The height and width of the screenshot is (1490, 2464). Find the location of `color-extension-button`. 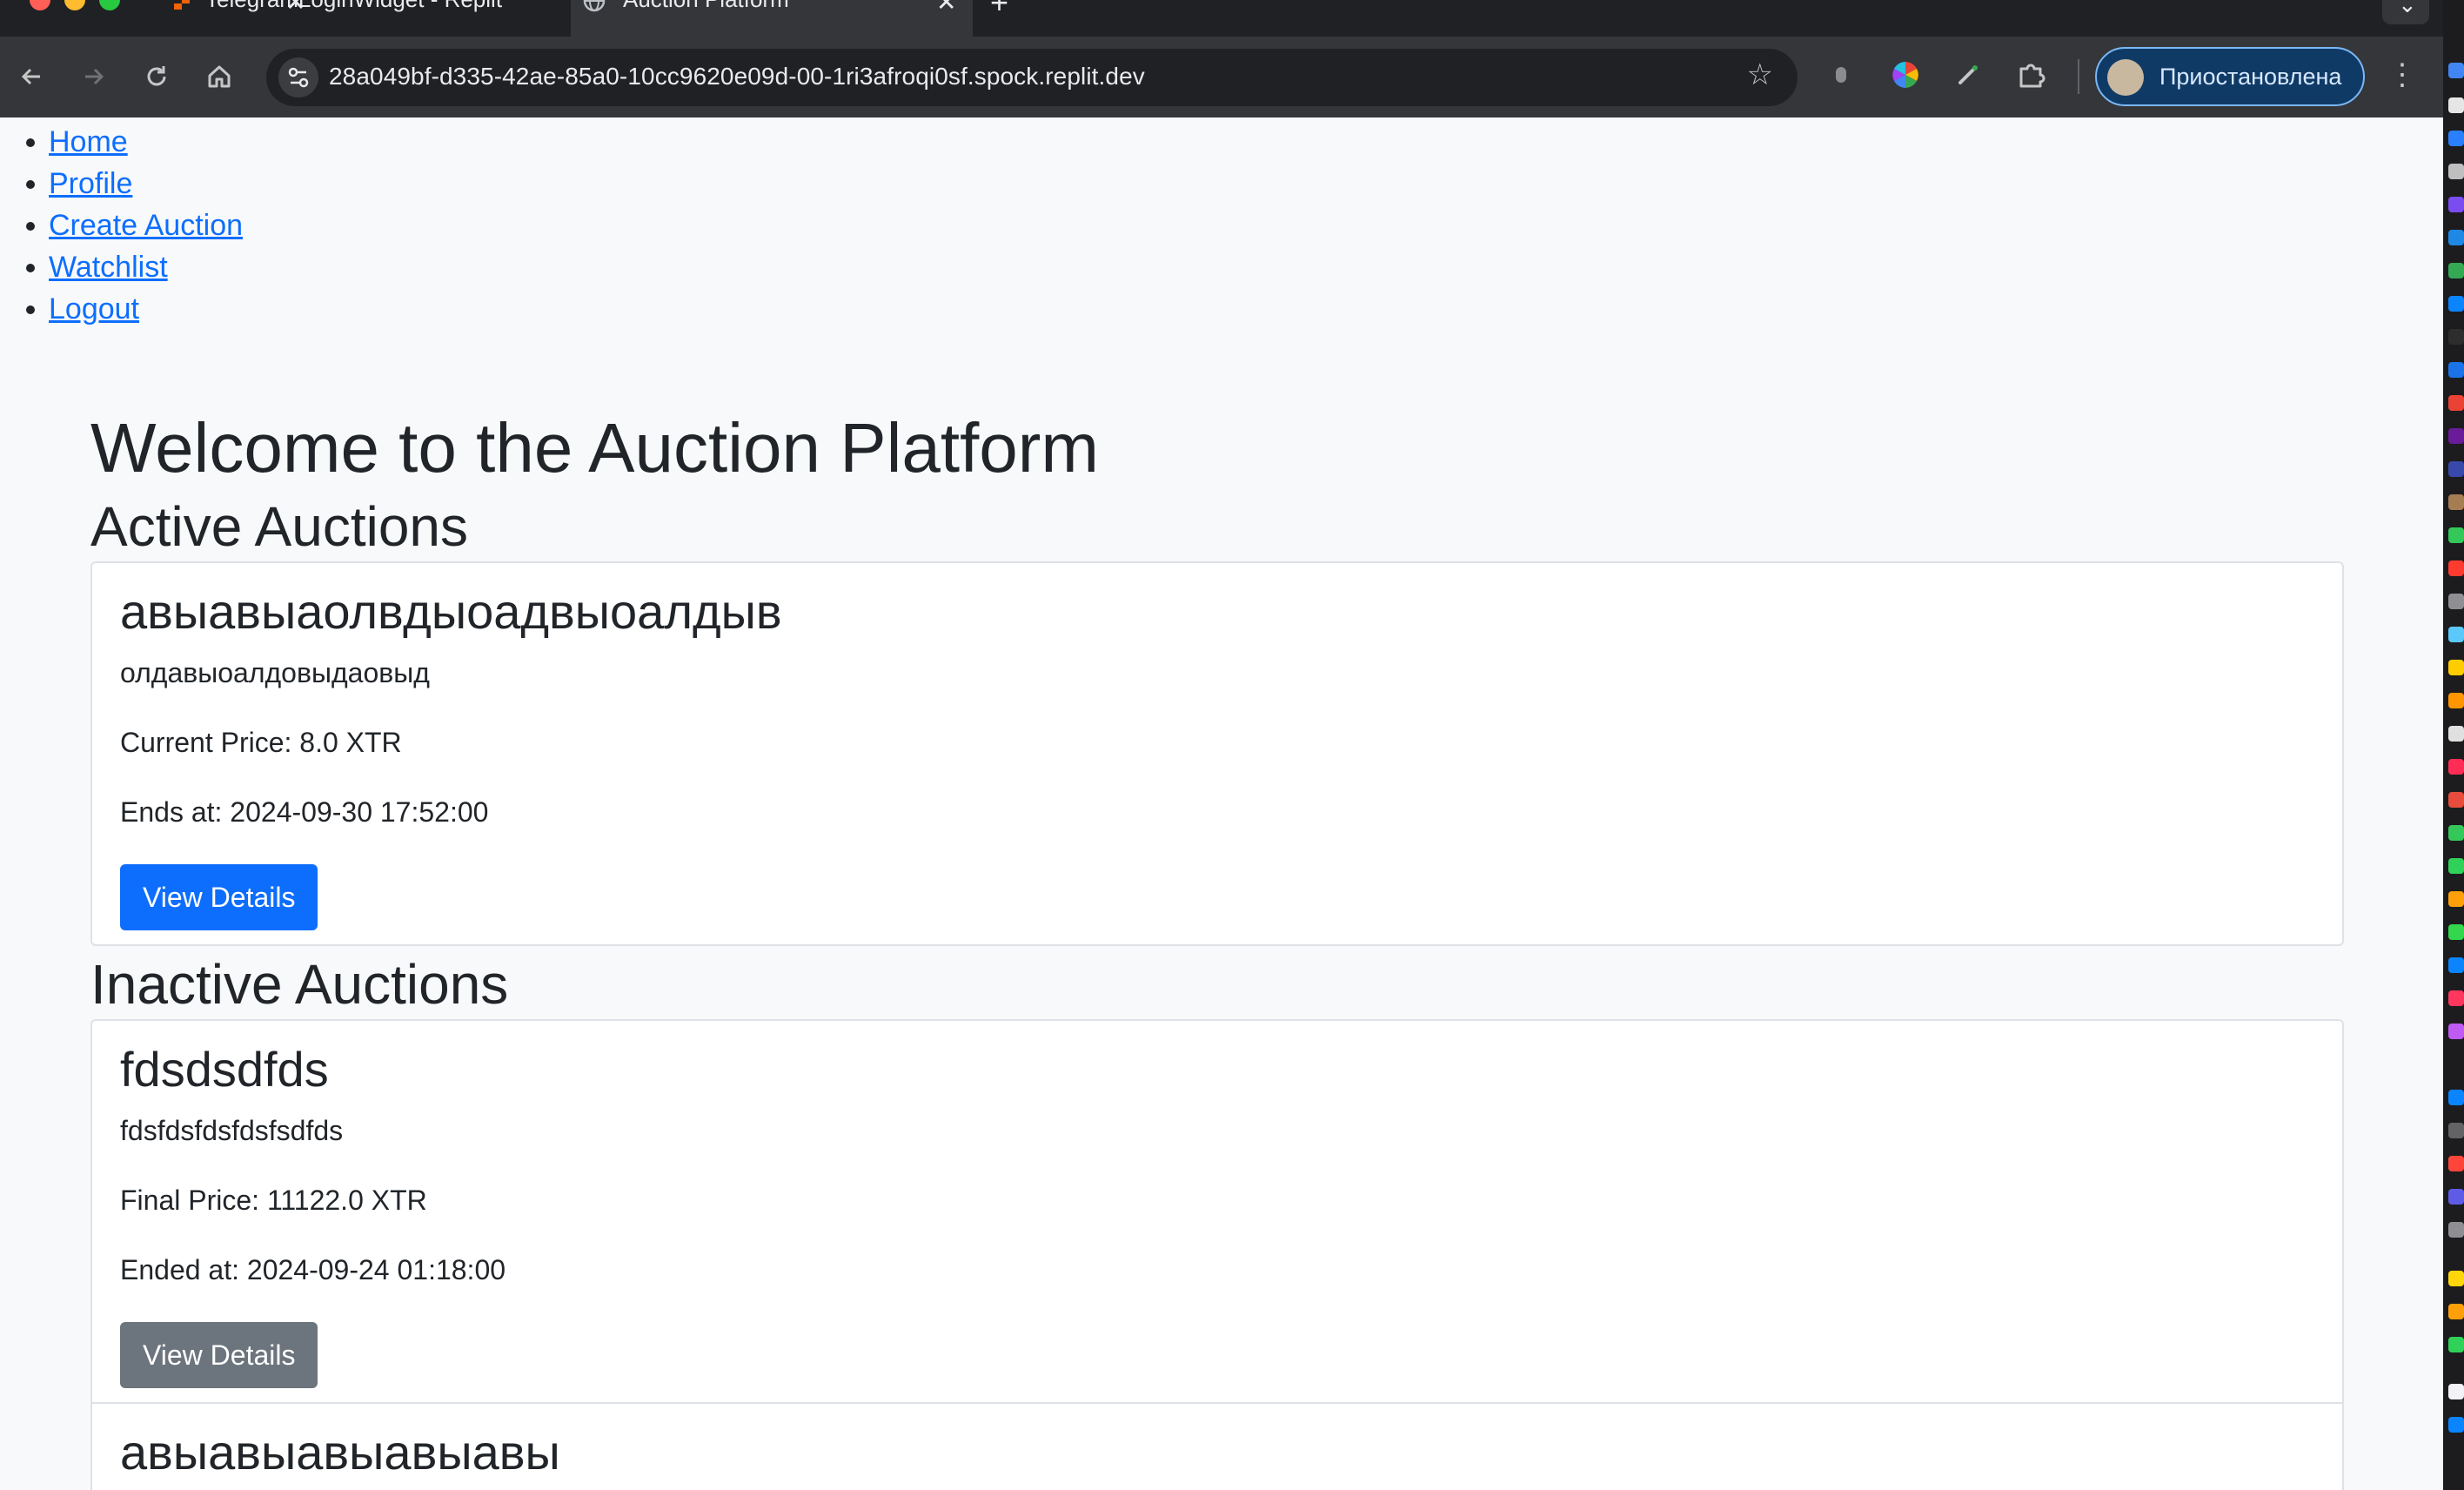

color-extension-button is located at coordinates (1906, 74).